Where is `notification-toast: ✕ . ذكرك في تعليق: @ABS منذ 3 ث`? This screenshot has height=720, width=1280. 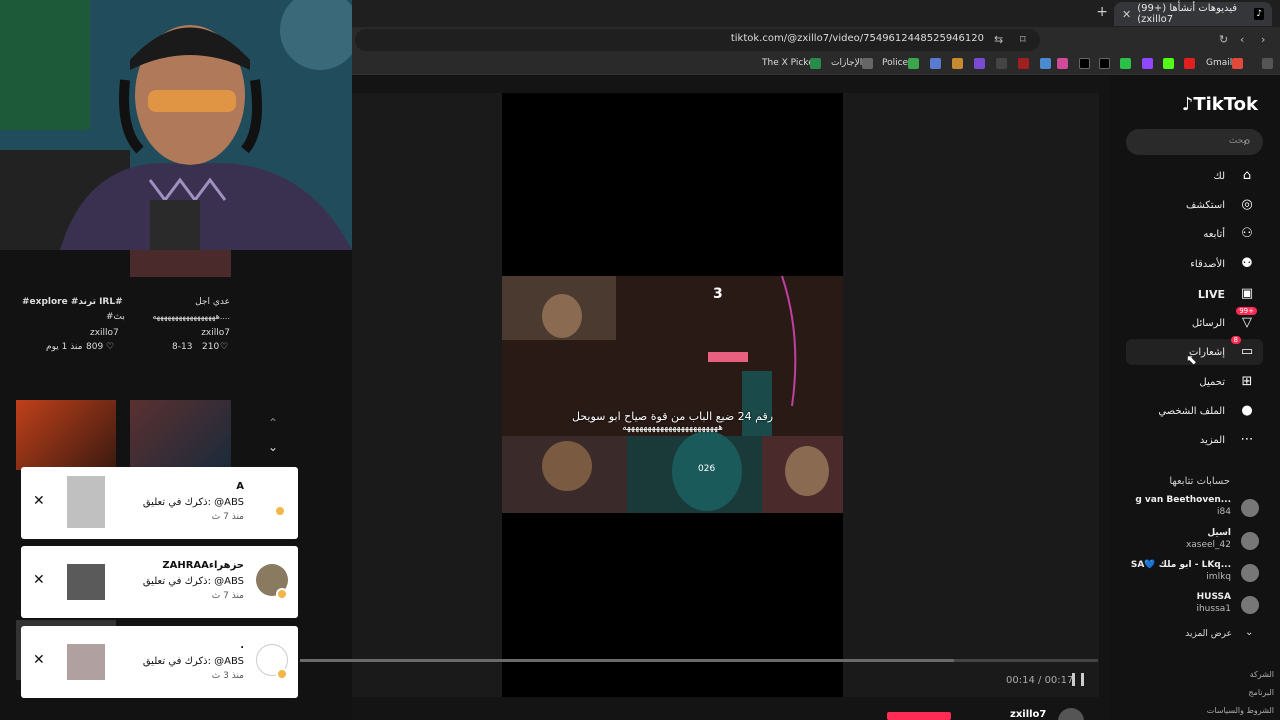 notification-toast: ✕ . ذكرك في تعليق: @ABS منذ 3 ث is located at coordinates (159, 662).